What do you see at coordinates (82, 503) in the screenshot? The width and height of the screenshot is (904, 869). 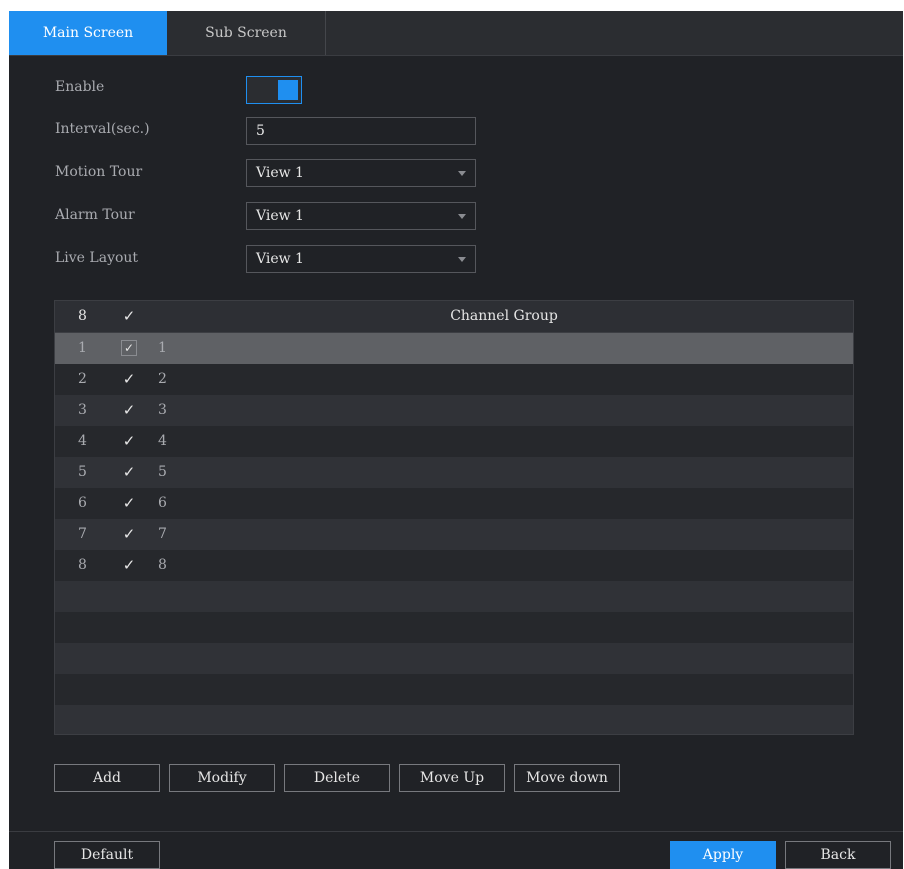 I see `row-number: 6` at bounding box center [82, 503].